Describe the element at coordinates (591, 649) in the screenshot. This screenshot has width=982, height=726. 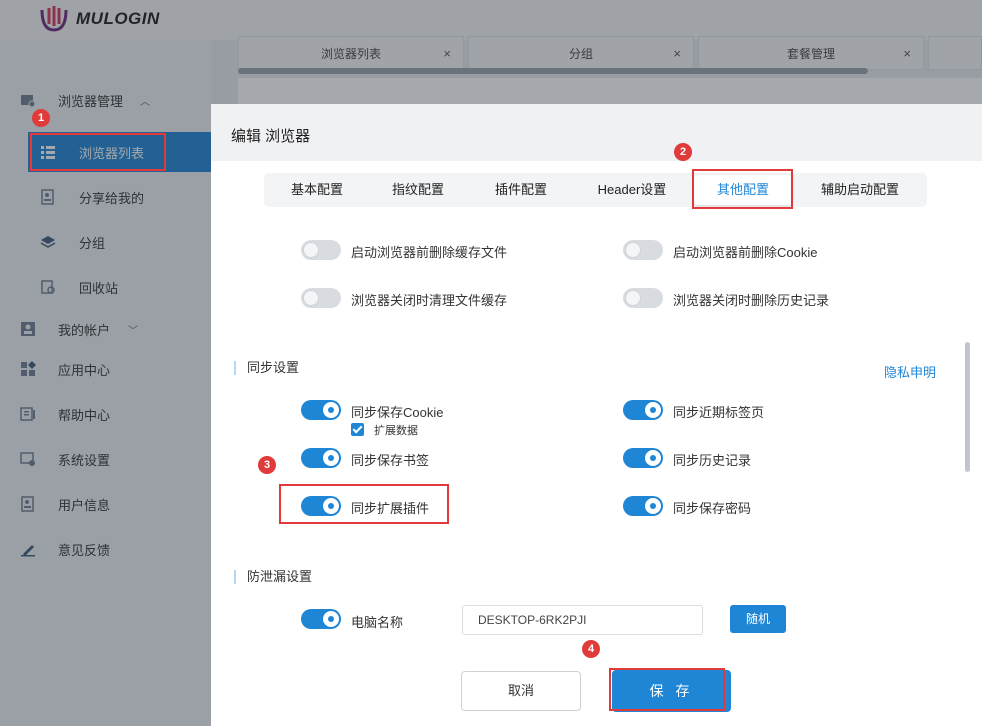
I see `annotation-badge: 4` at that location.